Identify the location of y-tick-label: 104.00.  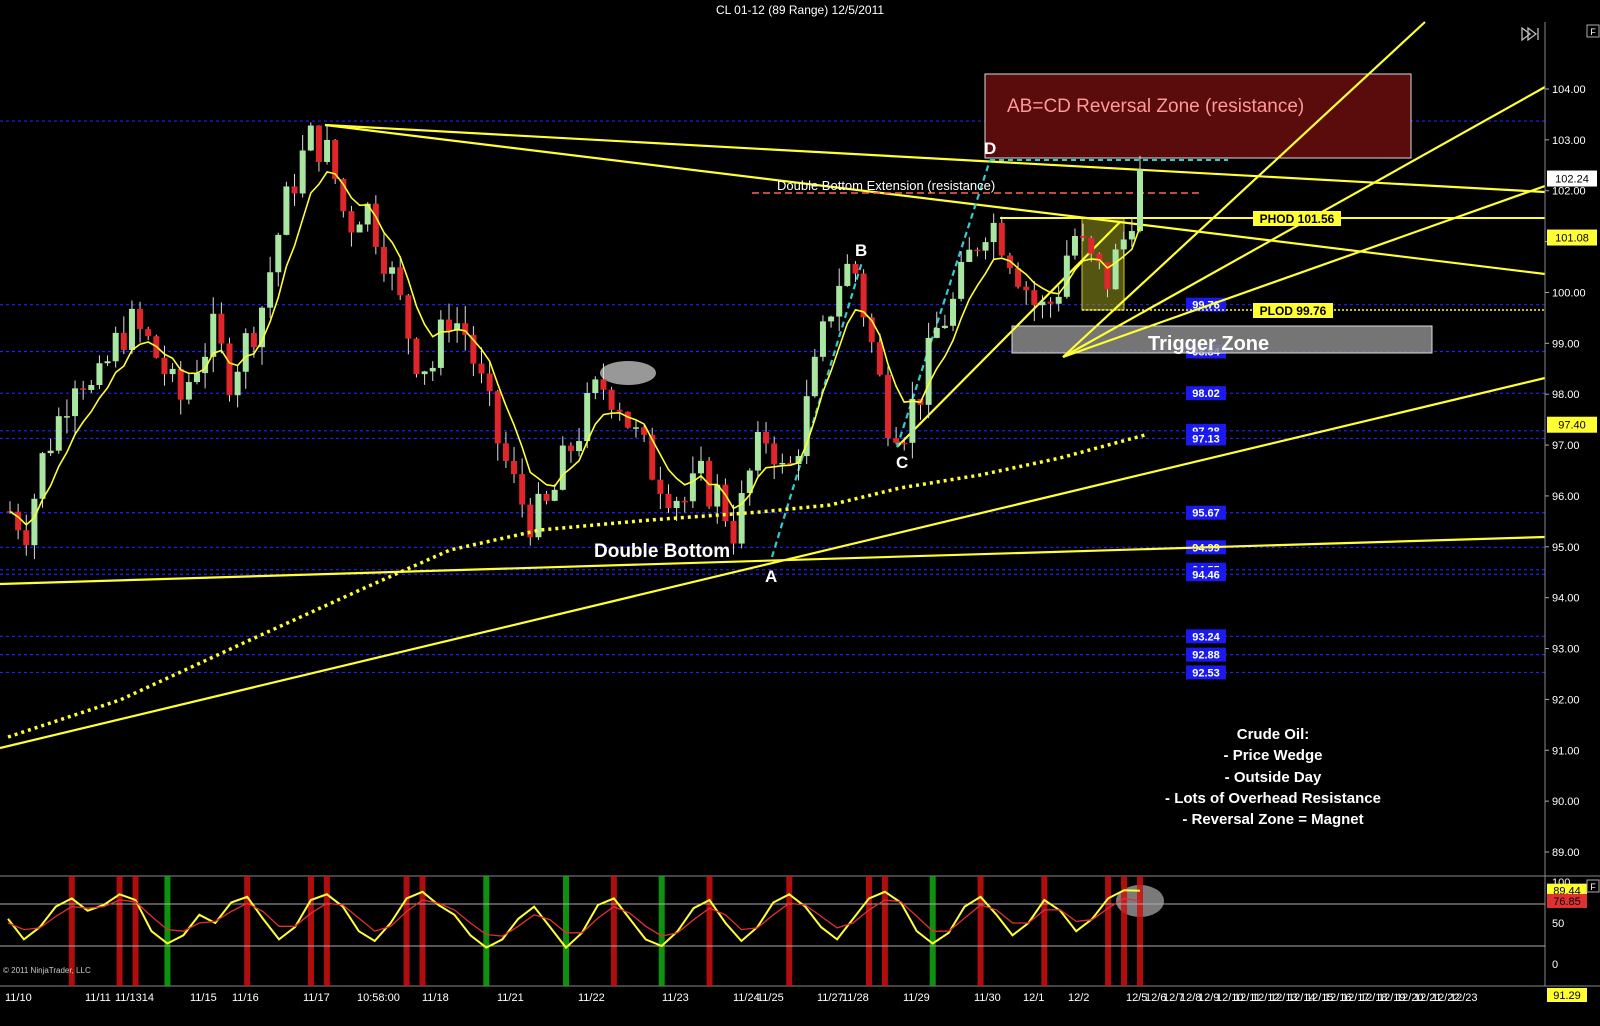
(1569, 90).